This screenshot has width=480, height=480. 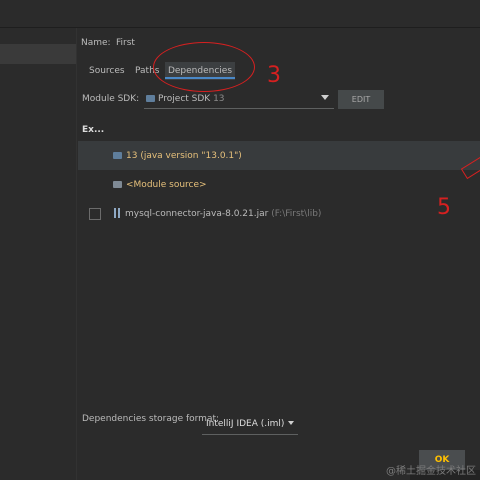 I want to click on title-bar, so click(x=240, y=14).